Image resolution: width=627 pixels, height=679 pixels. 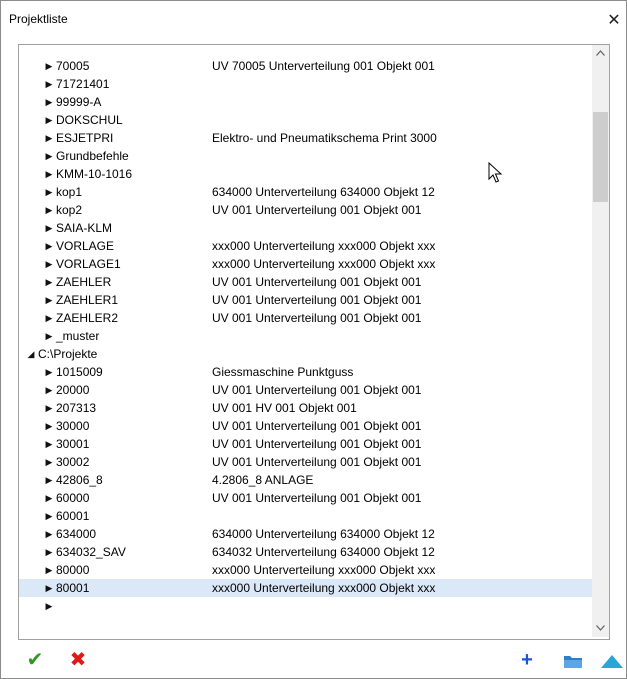 I want to click on tree-row: ▶ KMM-10-1016, so click(x=313, y=174).